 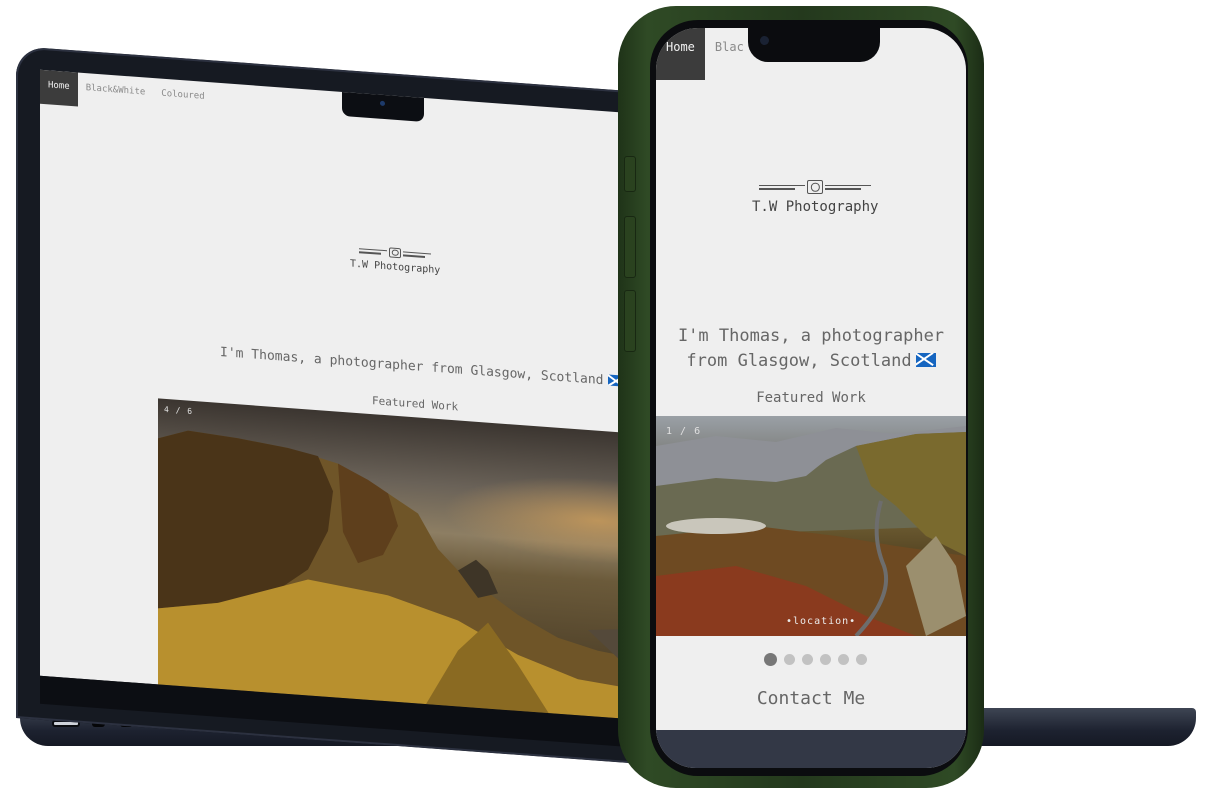 What do you see at coordinates (729, 54) in the screenshot?
I see `tab-black-white: Blac` at bounding box center [729, 54].